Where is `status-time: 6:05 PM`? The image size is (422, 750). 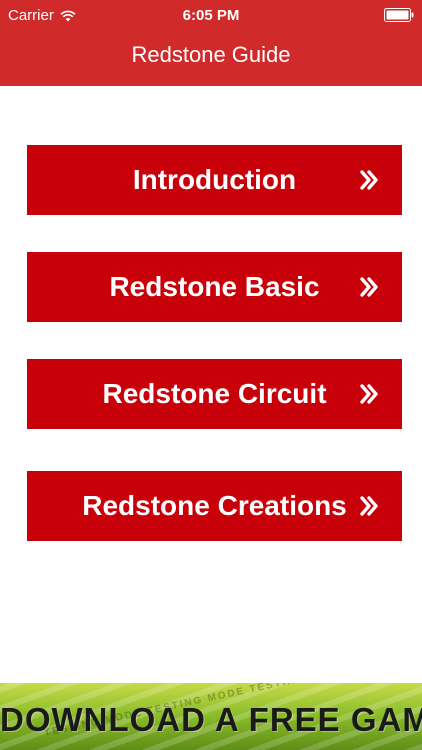 status-time: 6:05 PM is located at coordinates (211, 15).